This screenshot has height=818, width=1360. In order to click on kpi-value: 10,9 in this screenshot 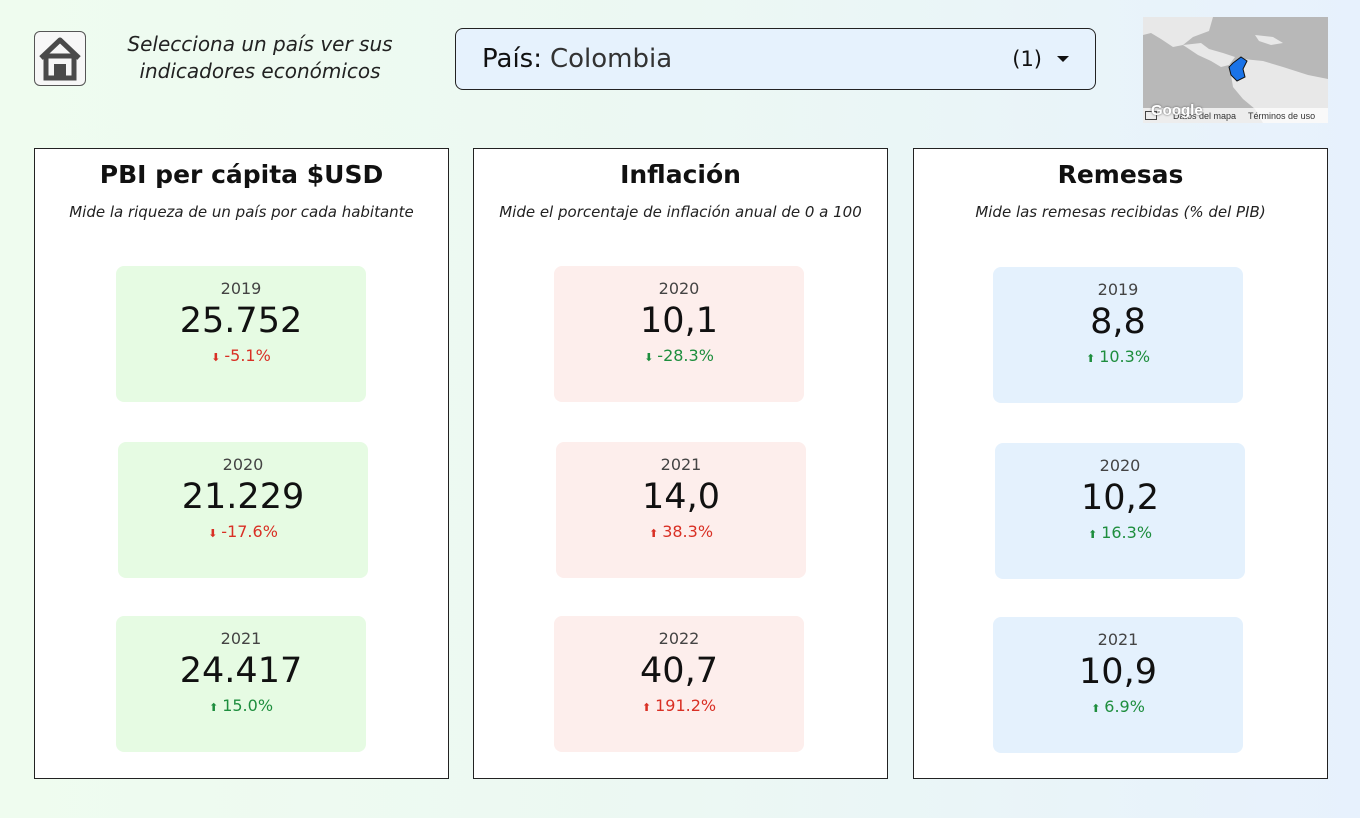, I will do `click(1118, 672)`.